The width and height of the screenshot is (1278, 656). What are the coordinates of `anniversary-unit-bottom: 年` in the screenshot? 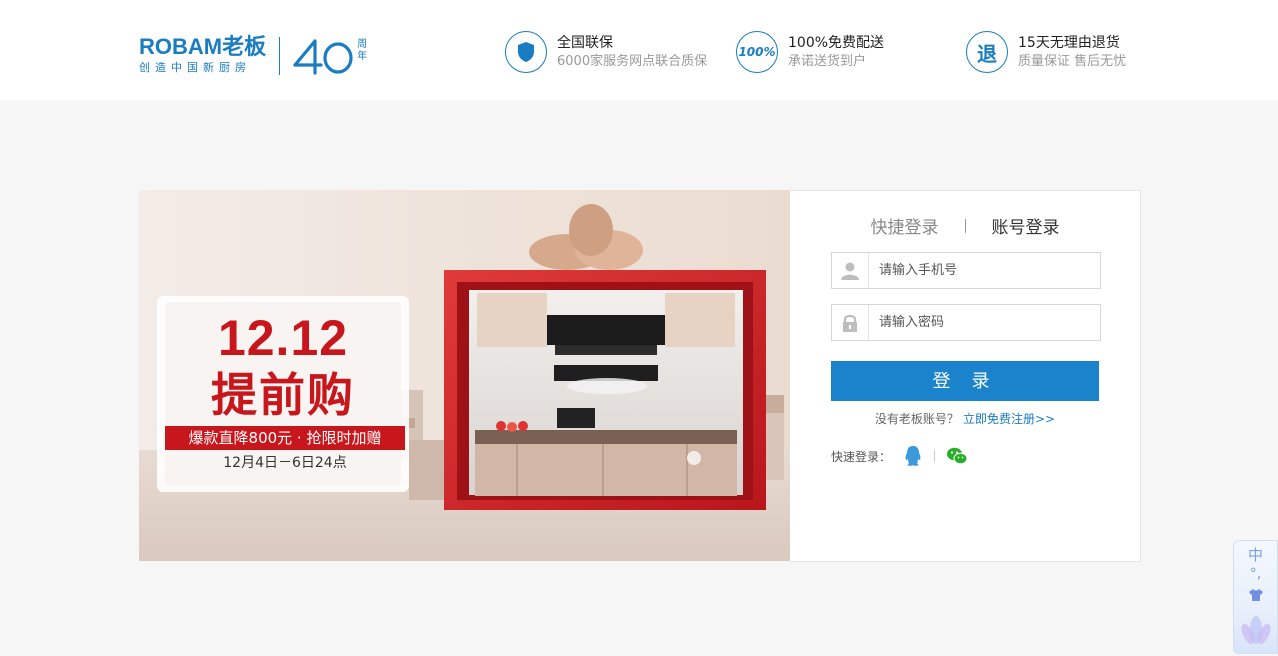 It's located at (362, 56).